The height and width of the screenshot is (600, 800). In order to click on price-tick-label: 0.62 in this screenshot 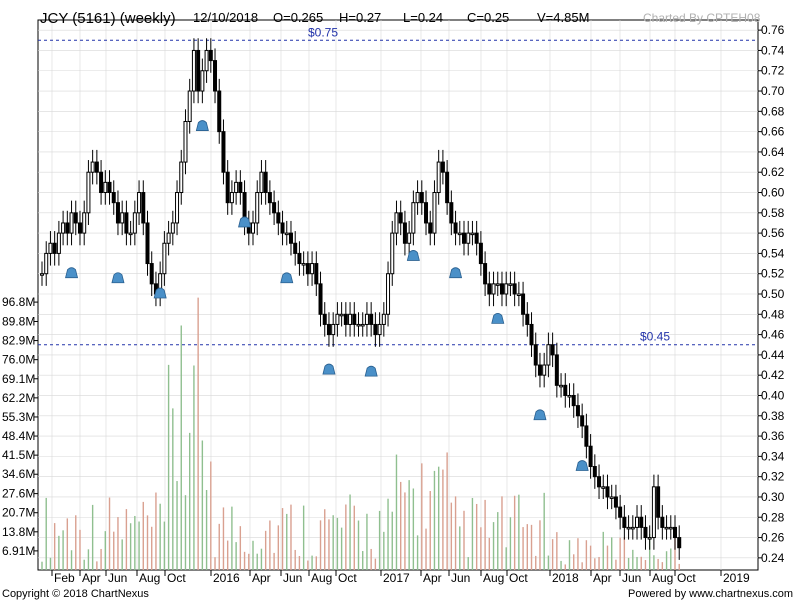, I will do `click(773, 172)`.